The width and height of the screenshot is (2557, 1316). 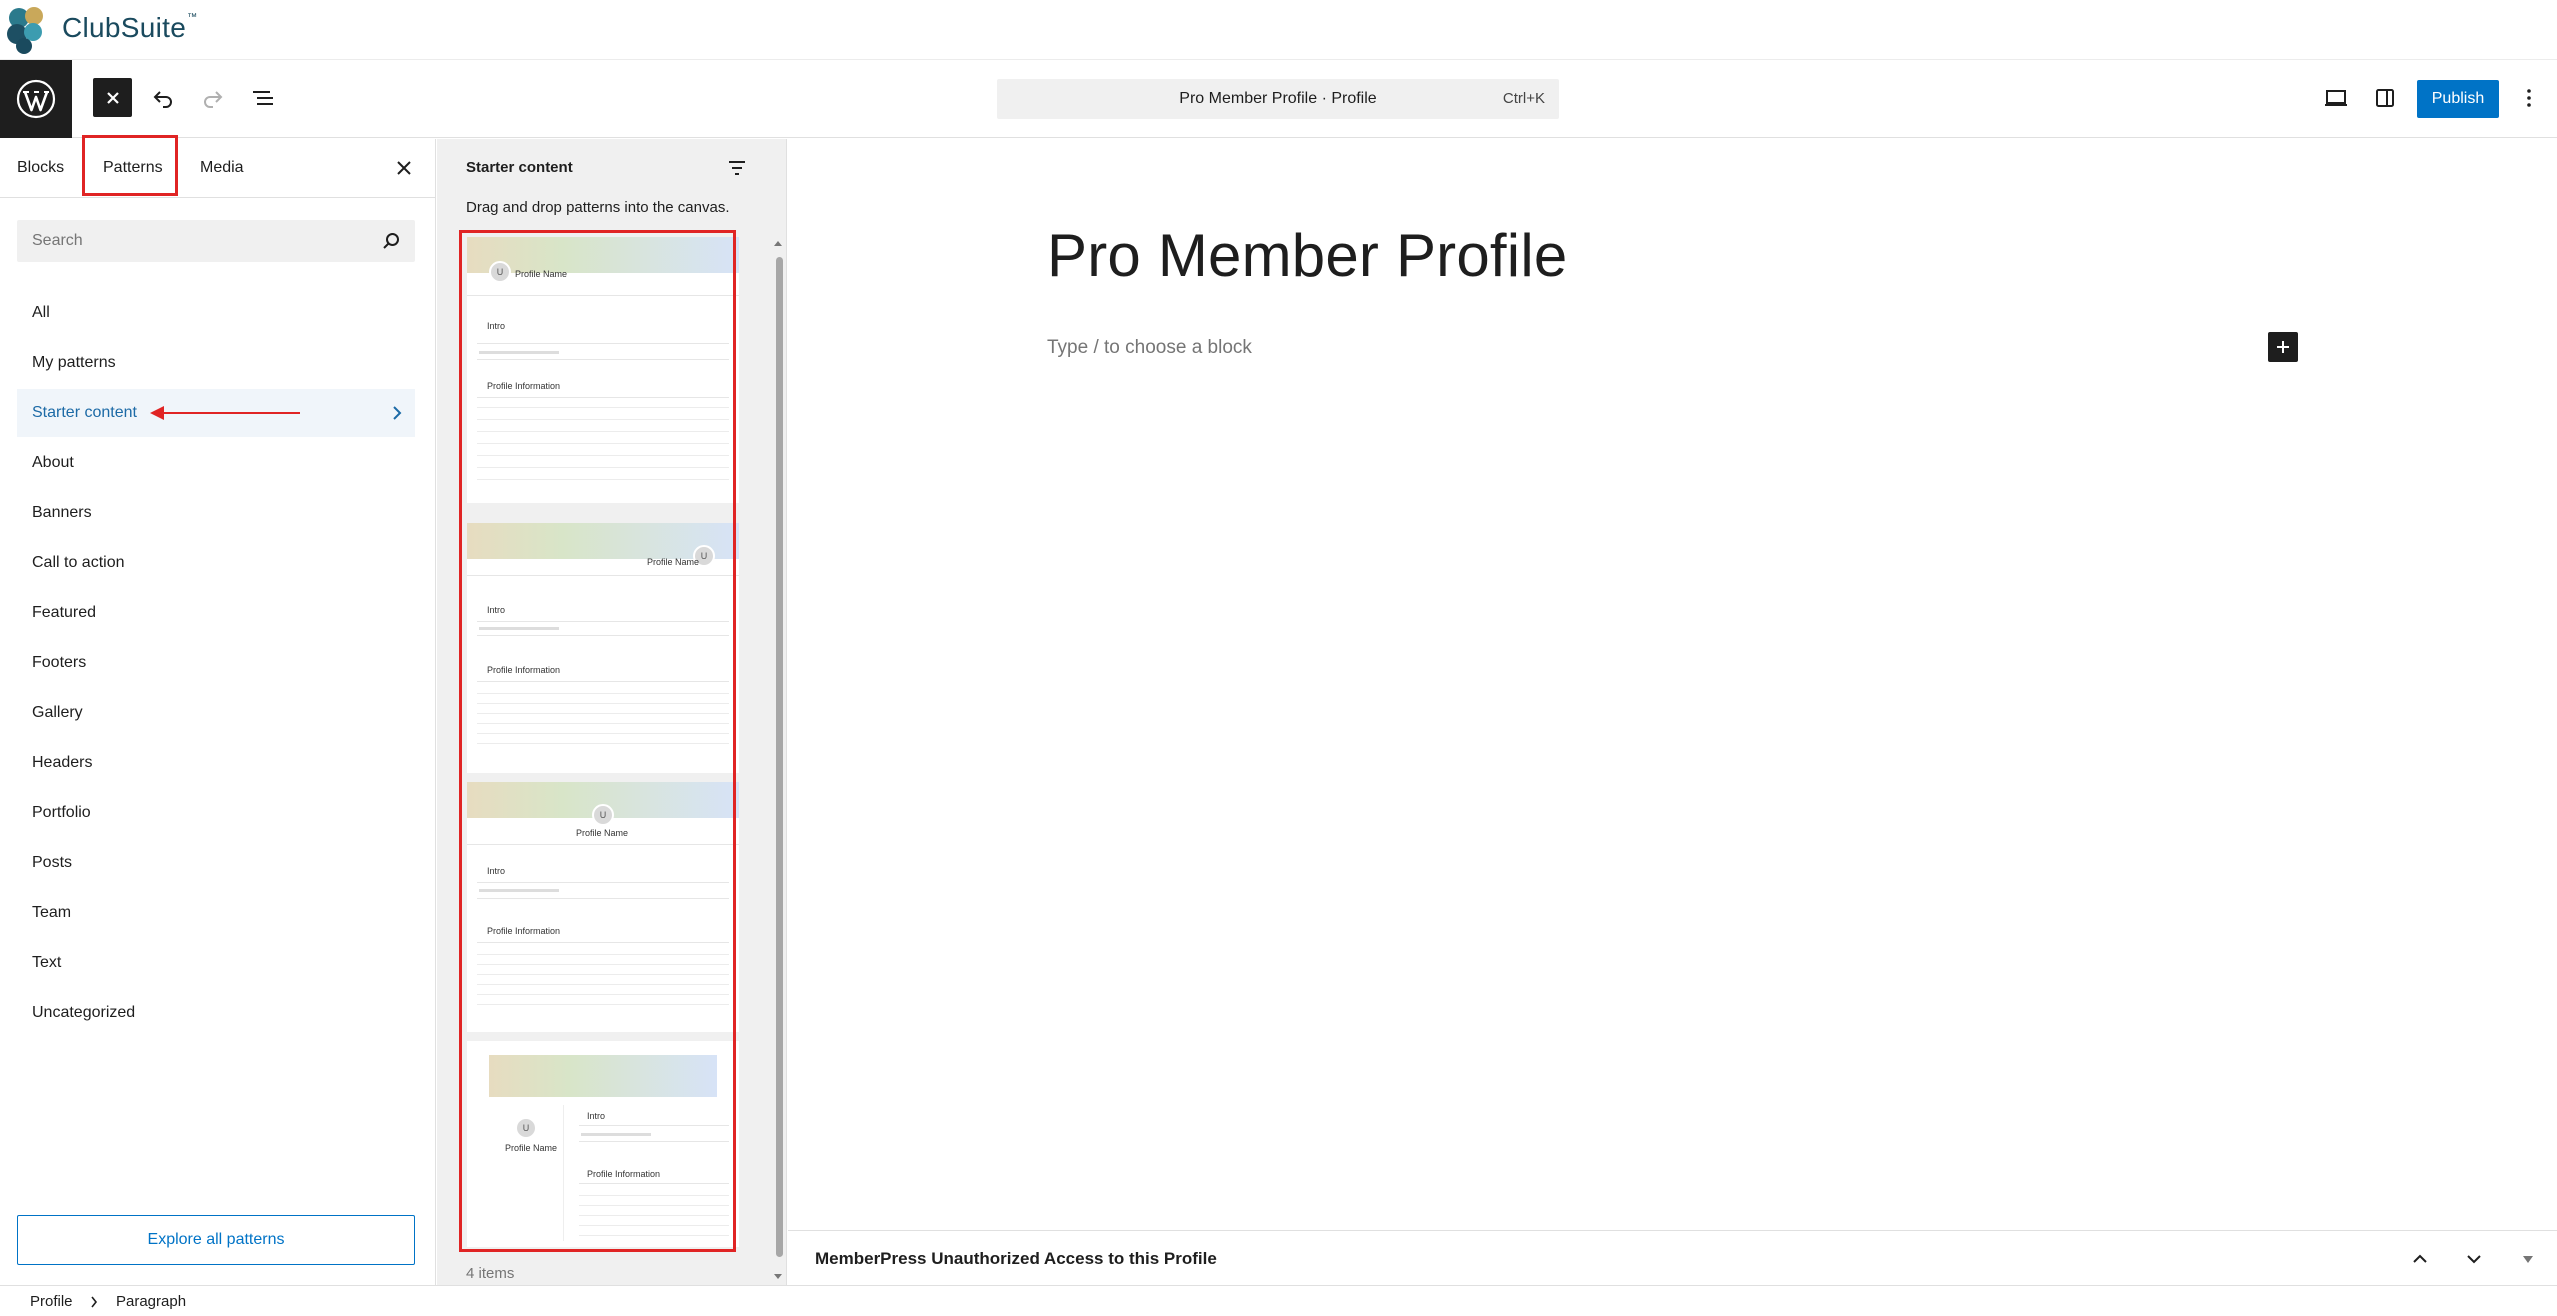 What do you see at coordinates (778, 243) in the screenshot?
I see `scroll-up-arrow-icon` at bounding box center [778, 243].